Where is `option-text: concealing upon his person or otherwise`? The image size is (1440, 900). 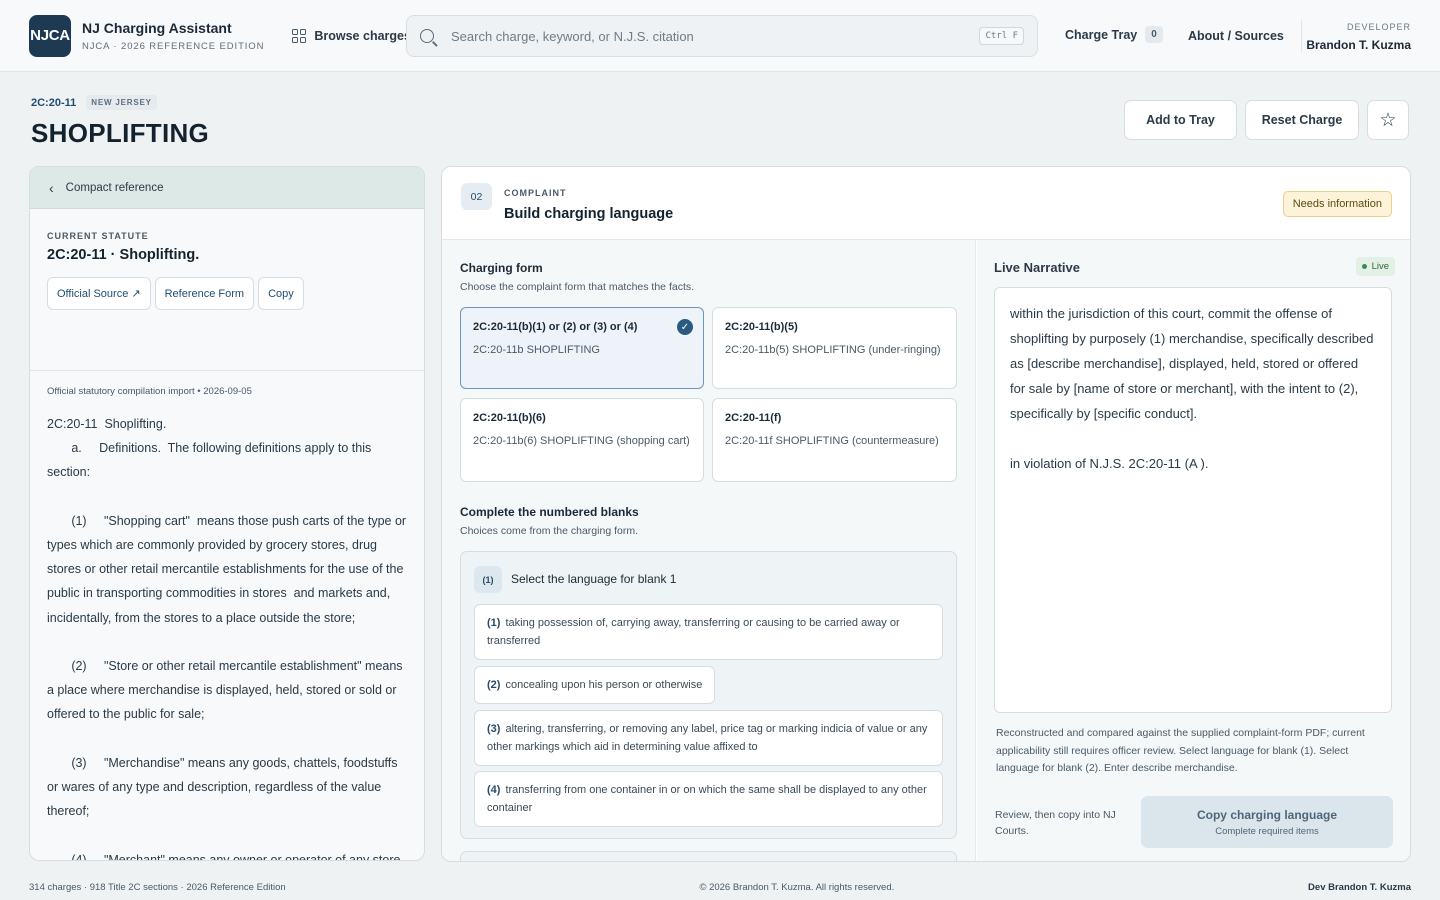
option-text: concealing upon his person or otherwise is located at coordinates (604, 685).